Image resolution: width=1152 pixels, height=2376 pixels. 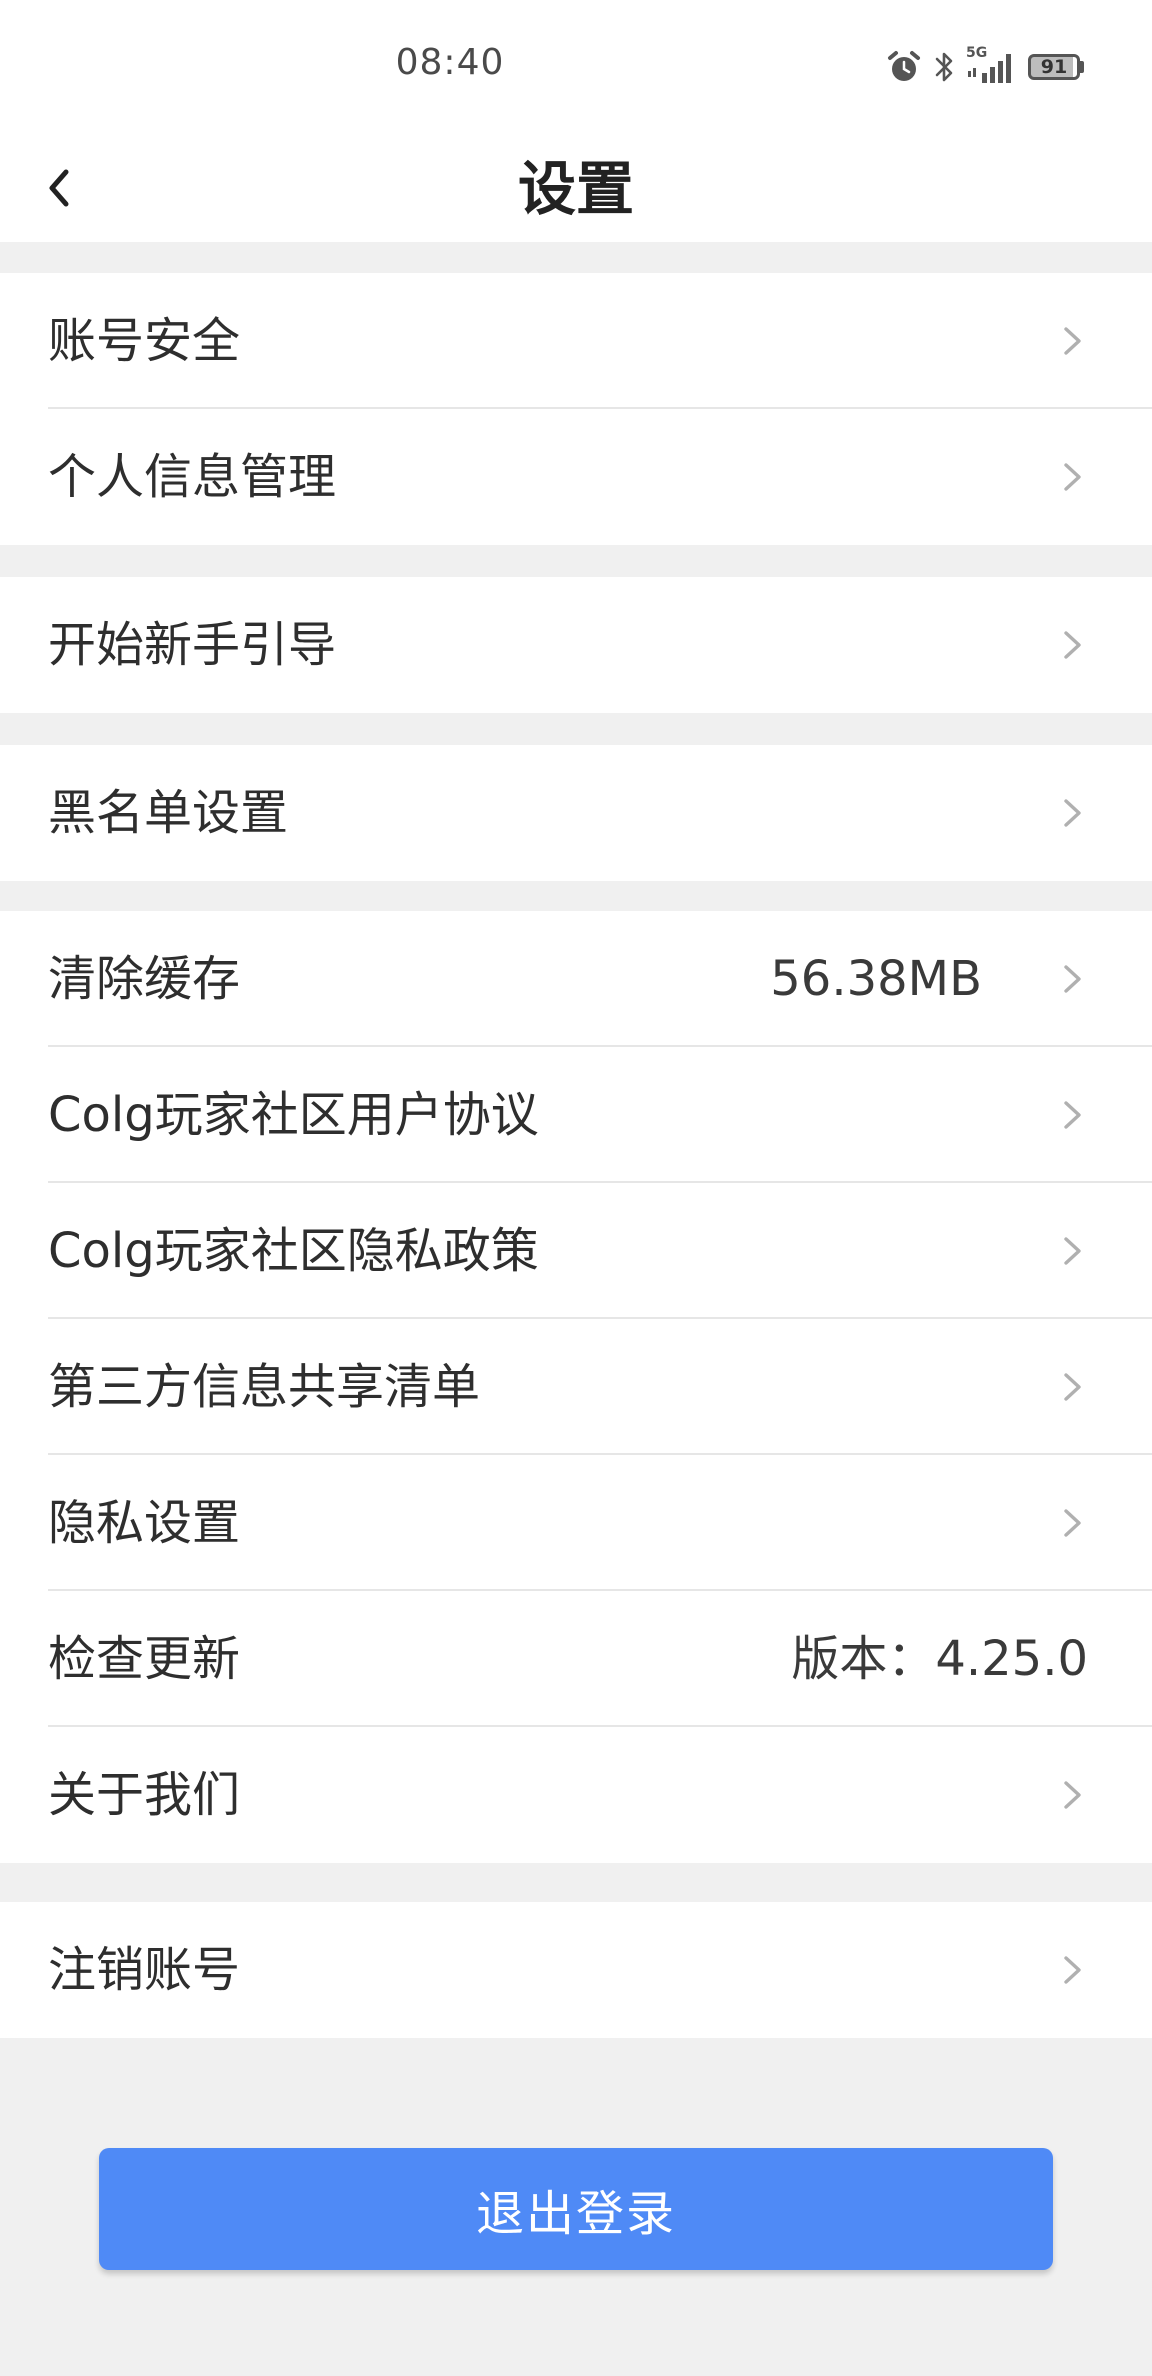 I want to click on back-button, so click(x=60, y=188).